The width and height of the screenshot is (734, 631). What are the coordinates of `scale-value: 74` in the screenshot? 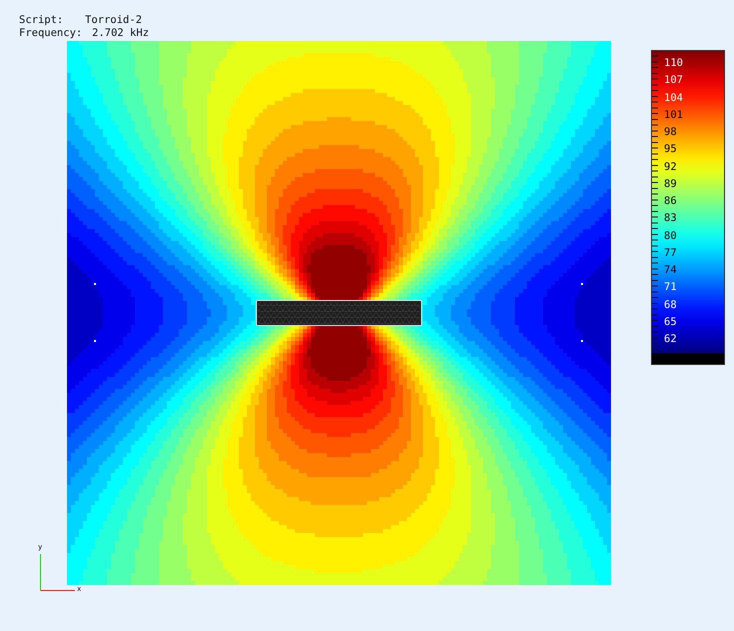 It's located at (671, 270).